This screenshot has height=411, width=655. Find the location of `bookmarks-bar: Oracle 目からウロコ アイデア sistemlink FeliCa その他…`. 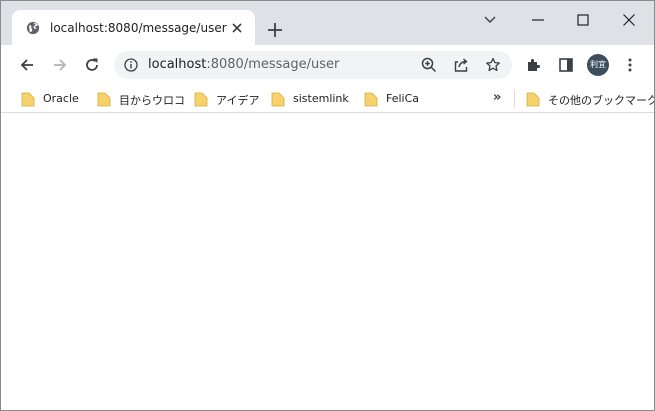

bookmarks-bar: Oracle 目からウロコ アイデア sistemlink FeliCa その他… is located at coordinates (327, 99).